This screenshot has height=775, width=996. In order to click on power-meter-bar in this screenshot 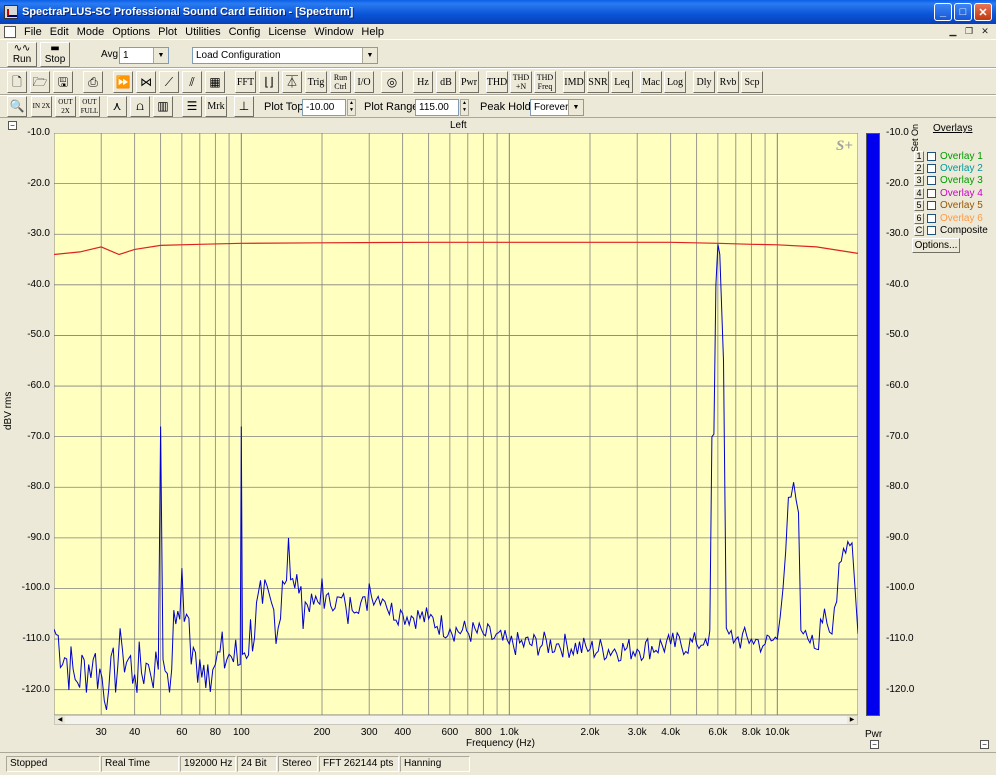, I will do `click(873, 424)`.